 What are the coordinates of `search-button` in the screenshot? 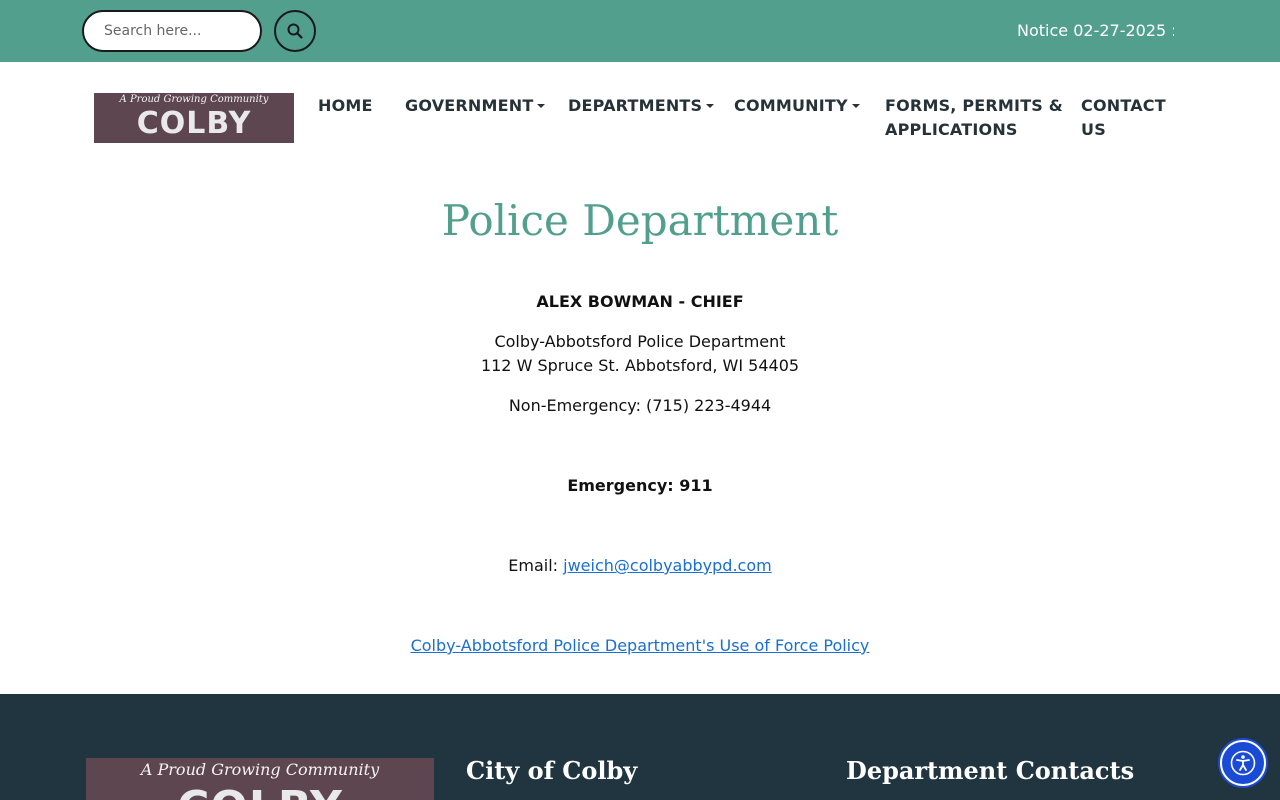 It's located at (295, 31).